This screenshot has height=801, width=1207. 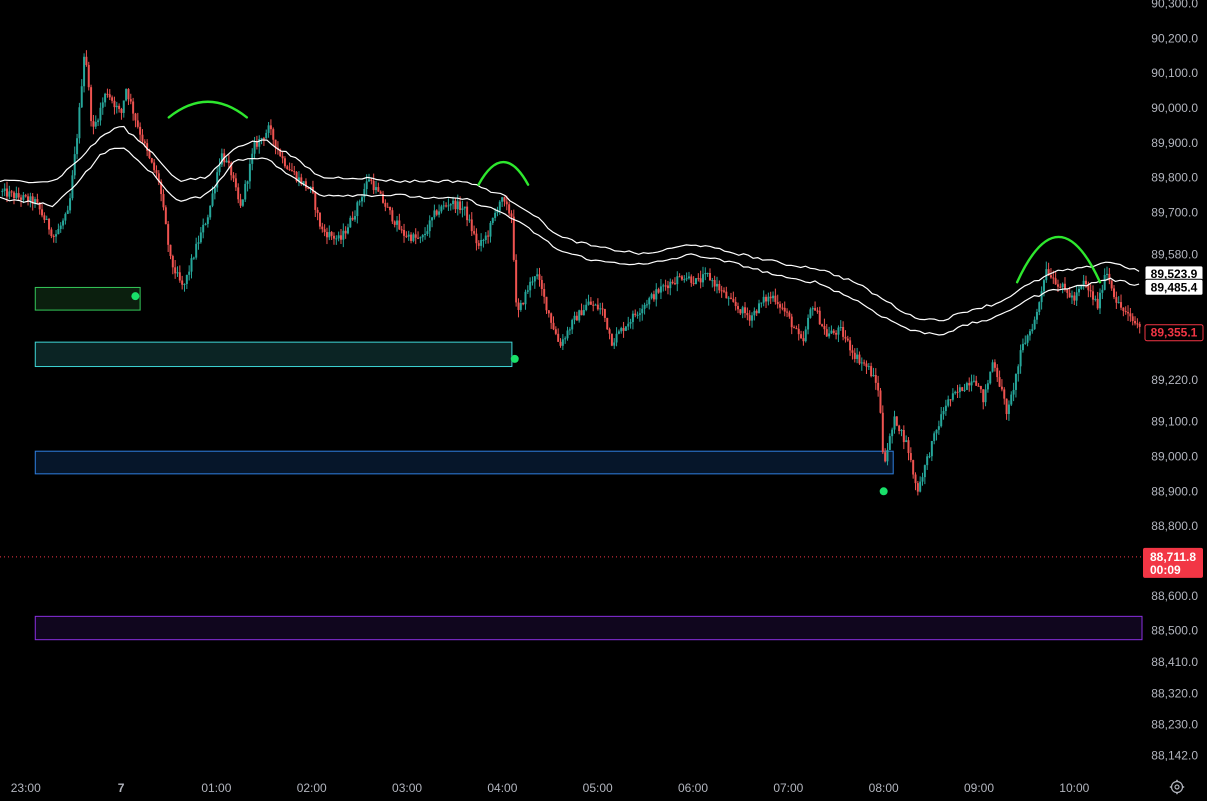 What do you see at coordinates (464, 462) in the screenshot?
I see `blue-zone` at bounding box center [464, 462].